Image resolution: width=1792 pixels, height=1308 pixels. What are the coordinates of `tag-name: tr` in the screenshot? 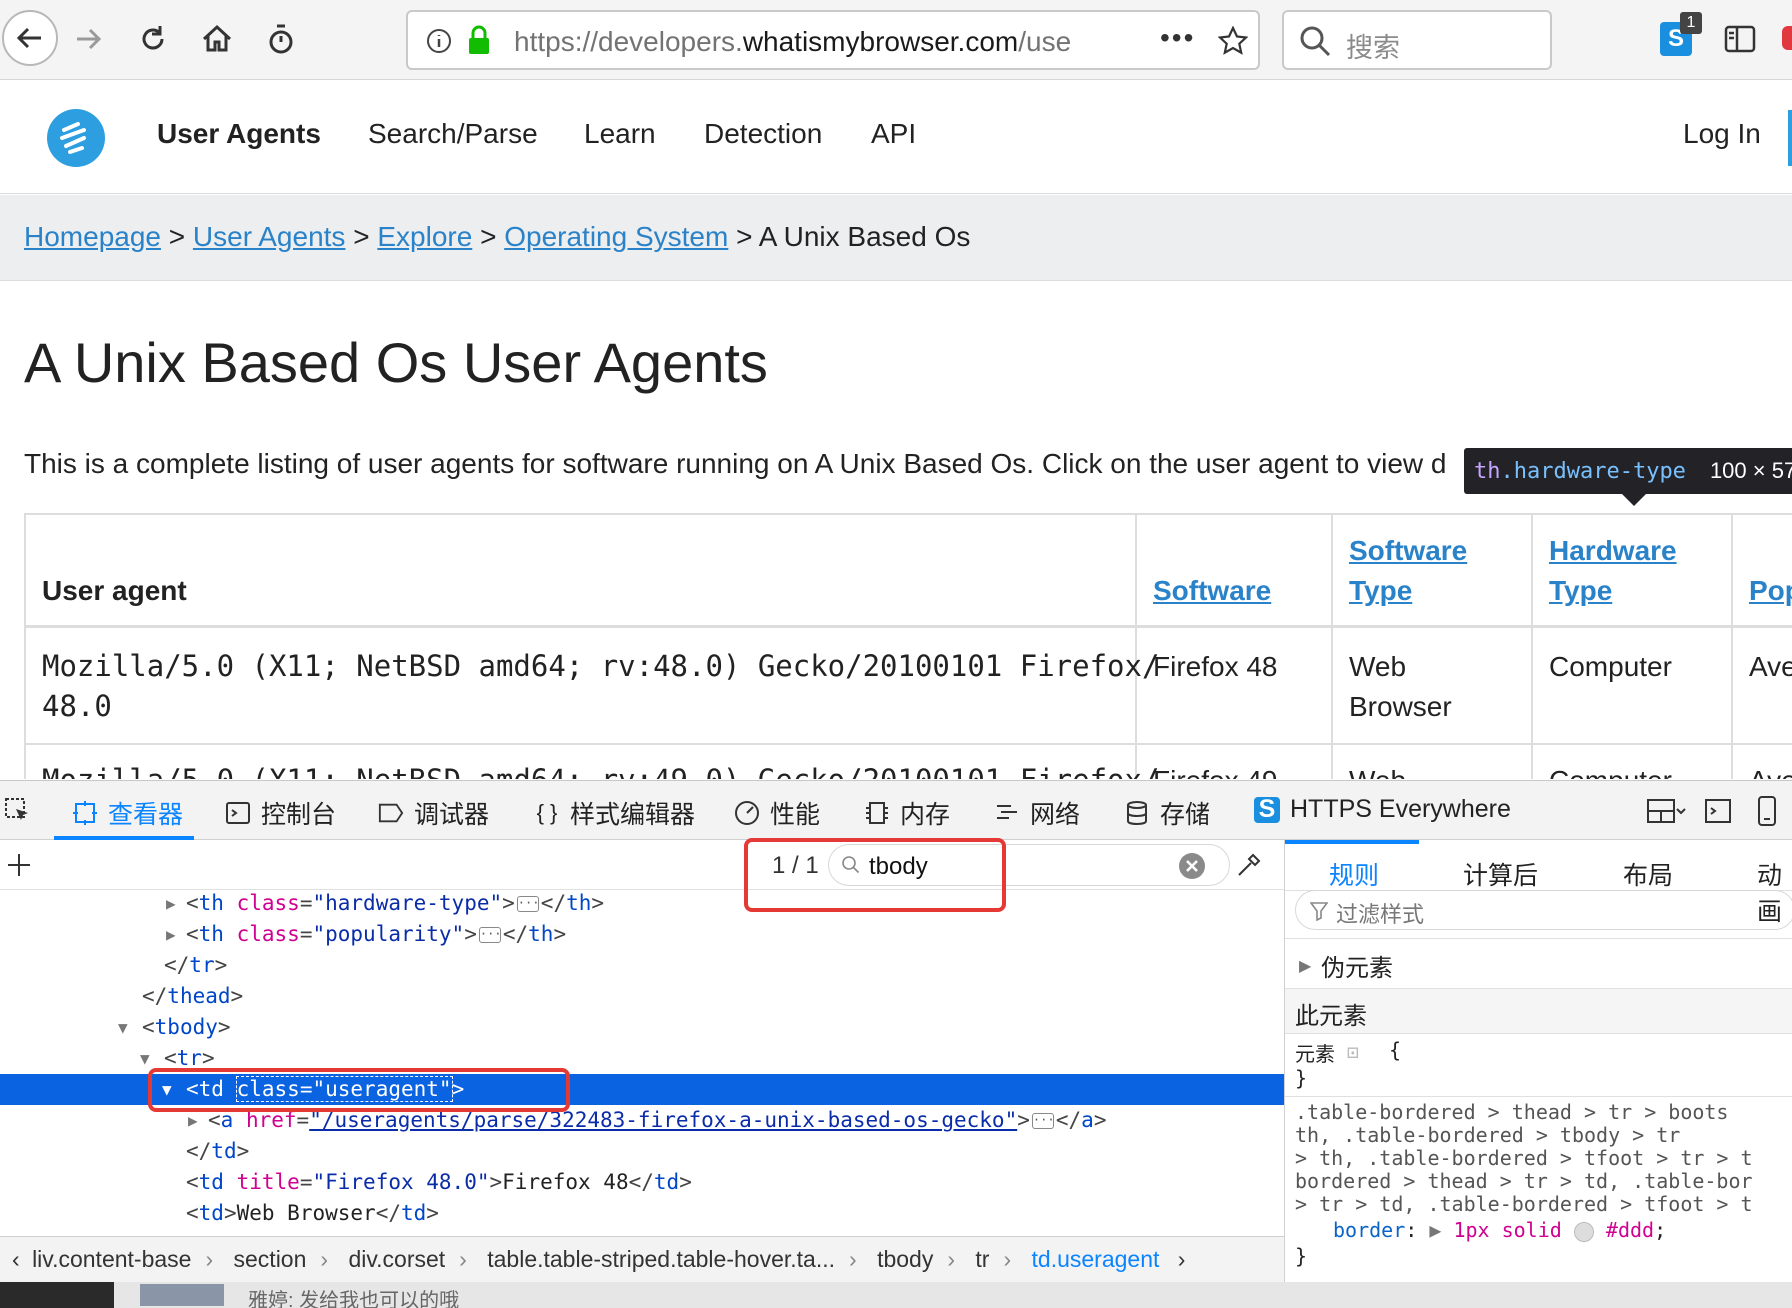 It's located at (189, 1058).